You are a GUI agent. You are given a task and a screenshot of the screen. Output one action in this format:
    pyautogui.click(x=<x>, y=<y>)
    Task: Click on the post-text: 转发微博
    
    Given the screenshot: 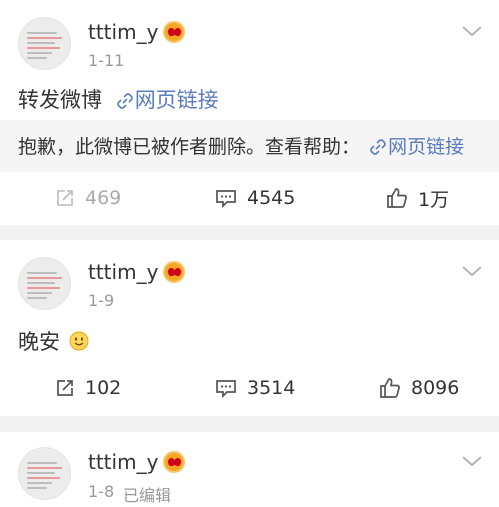 What is the action you would take?
    pyautogui.click(x=60, y=100)
    